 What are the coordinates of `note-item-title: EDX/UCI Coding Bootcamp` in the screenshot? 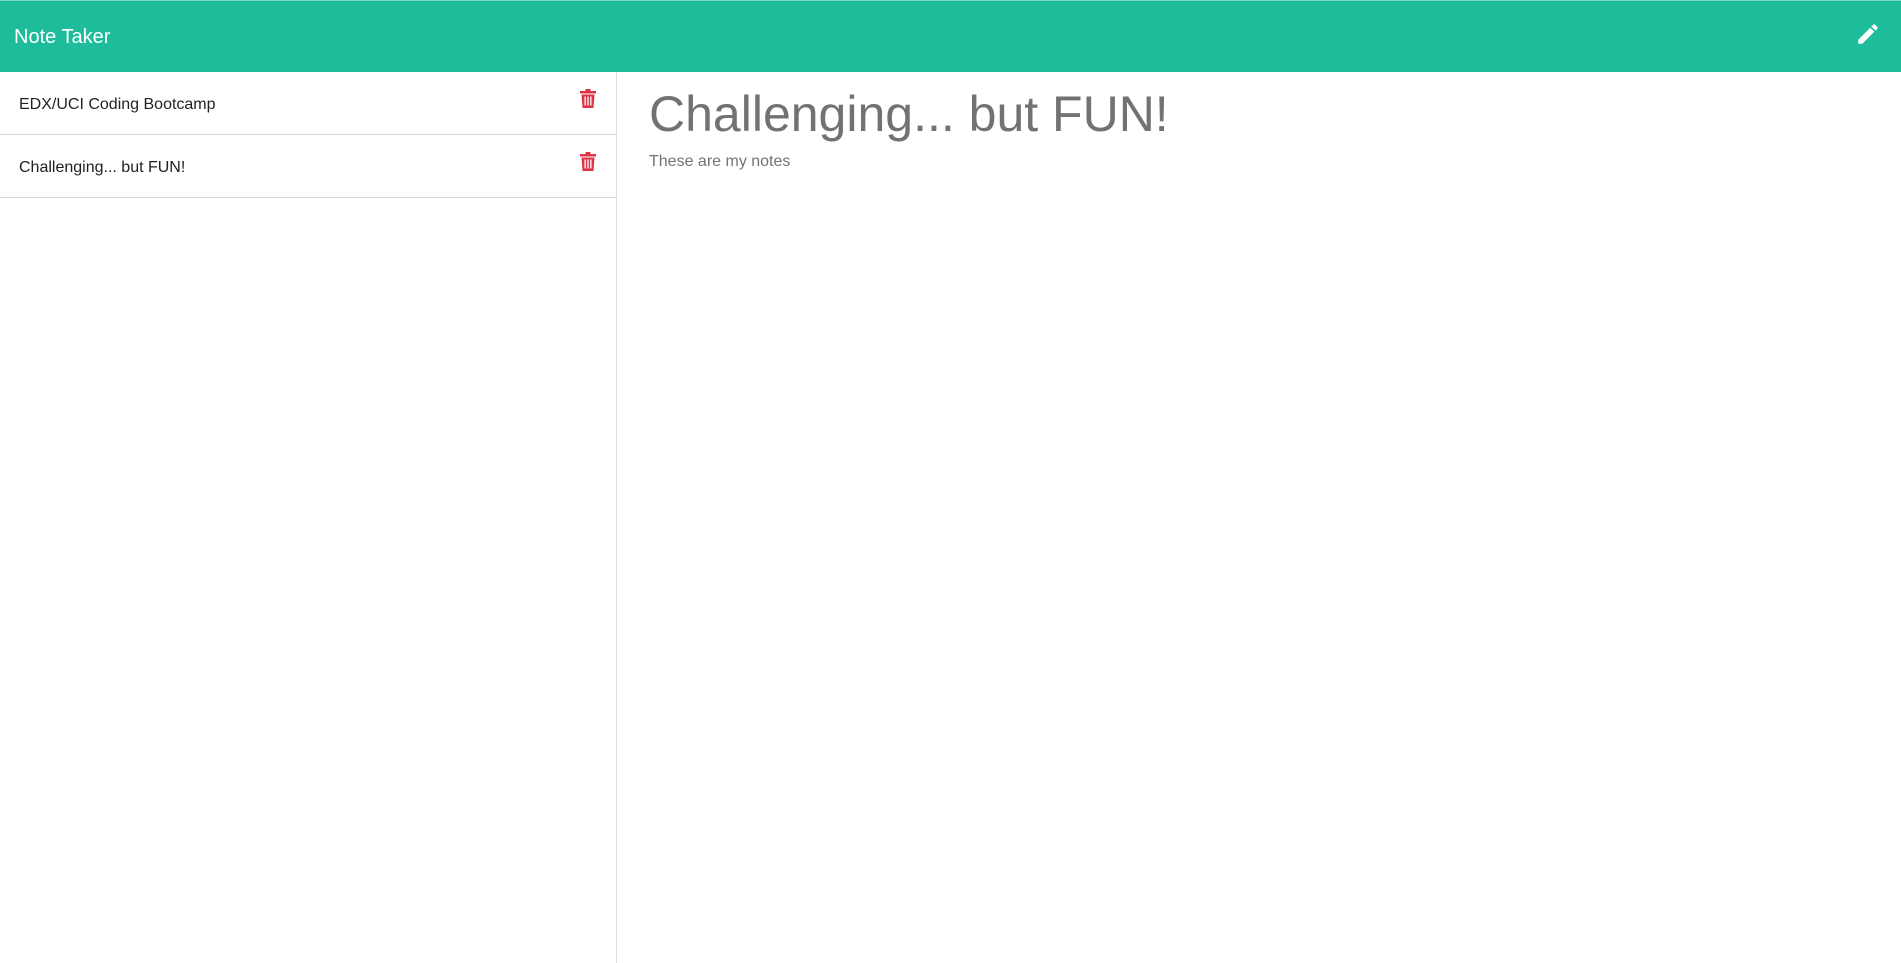 It's located at (117, 104).